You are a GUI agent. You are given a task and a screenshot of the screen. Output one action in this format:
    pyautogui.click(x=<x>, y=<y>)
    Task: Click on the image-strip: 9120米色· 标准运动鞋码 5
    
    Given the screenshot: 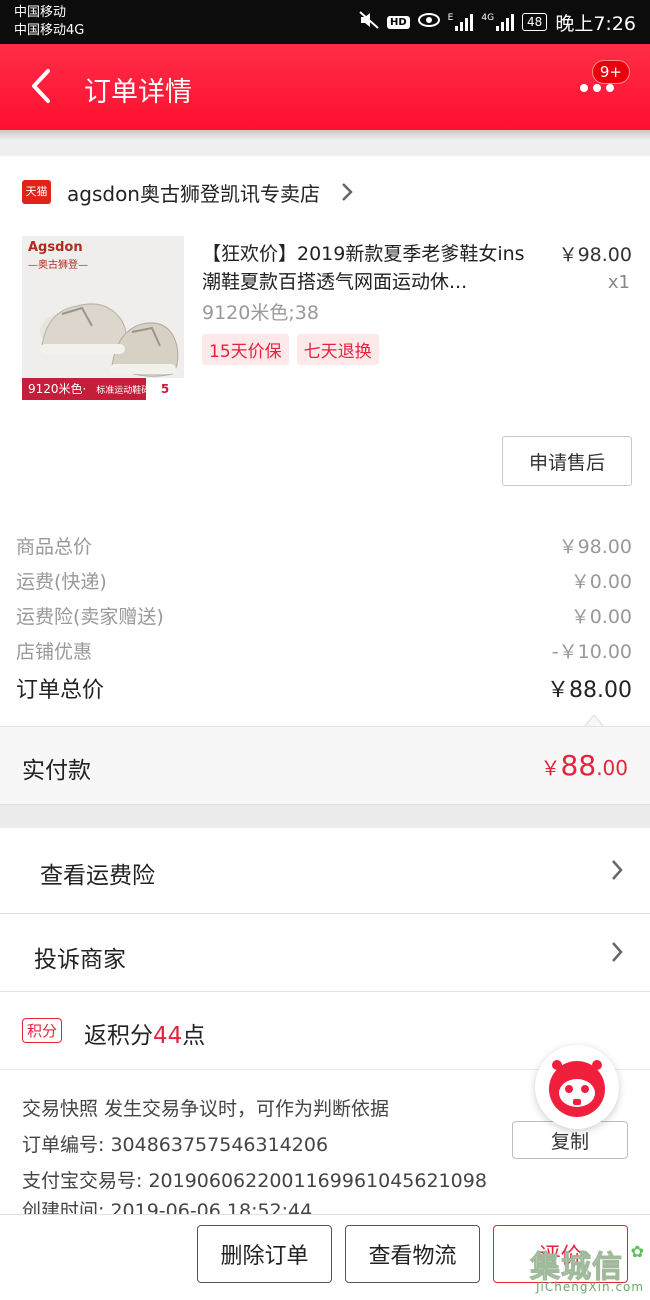 What is the action you would take?
    pyautogui.click(x=103, y=389)
    